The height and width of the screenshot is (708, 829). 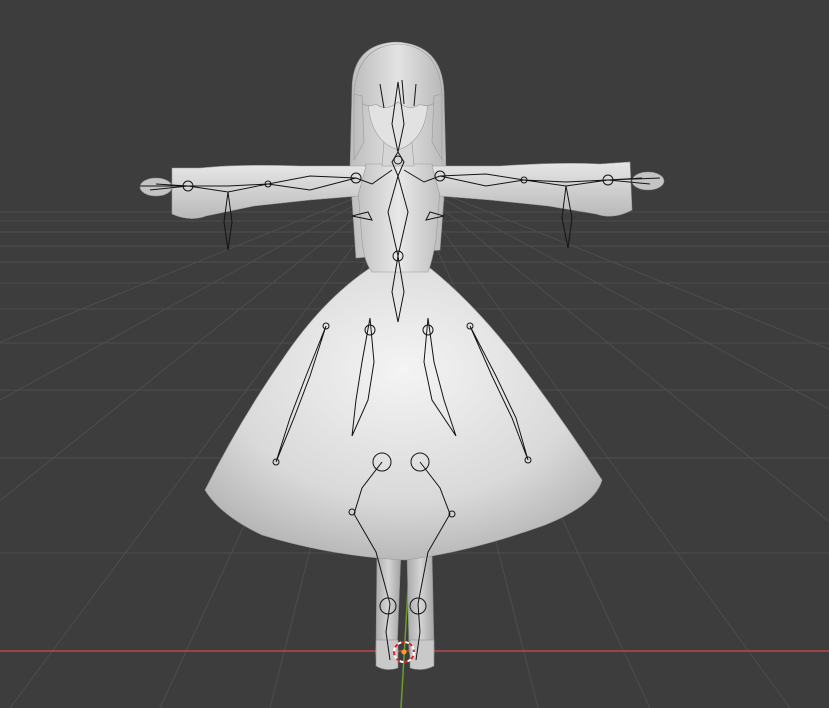 What do you see at coordinates (269, 192) in the screenshot?
I see `left-arm` at bounding box center [269, 192].